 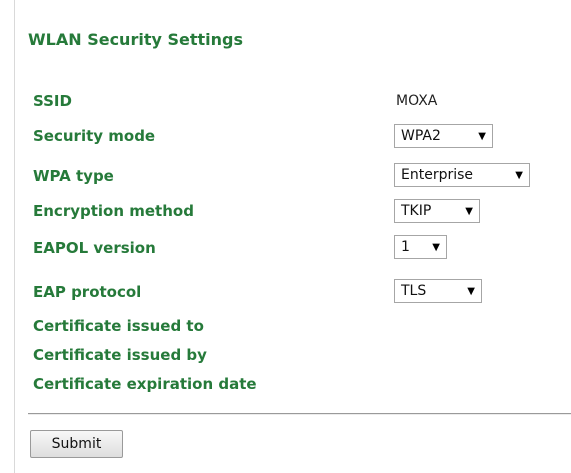 What do you see at coordinates (443, 136) in the screenshot?
I see `security-mode-select: WPA2 ▼` at bounding box center [443, 136].